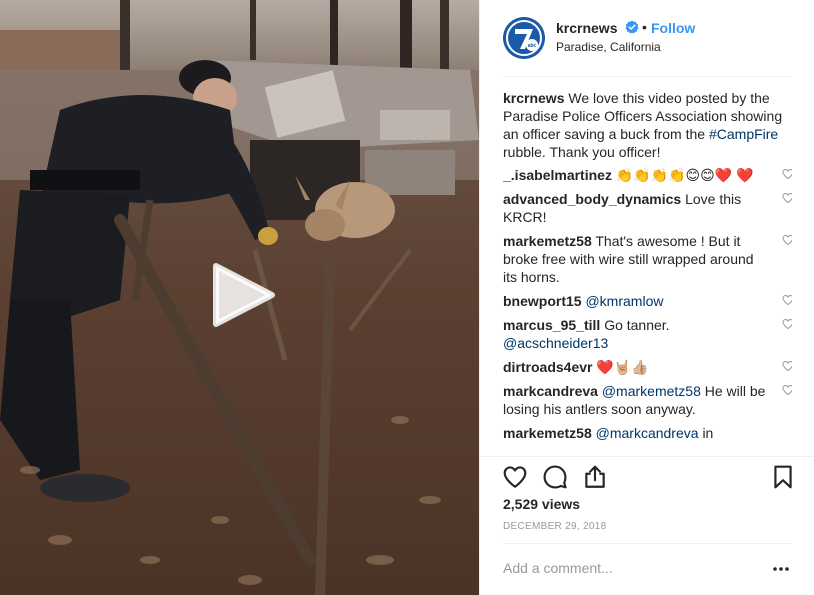 The width and height of the screenshot is (814, 595). I want to click on comment-emojis: ❤️🤘🏼👍🏼, so click(622, 367).